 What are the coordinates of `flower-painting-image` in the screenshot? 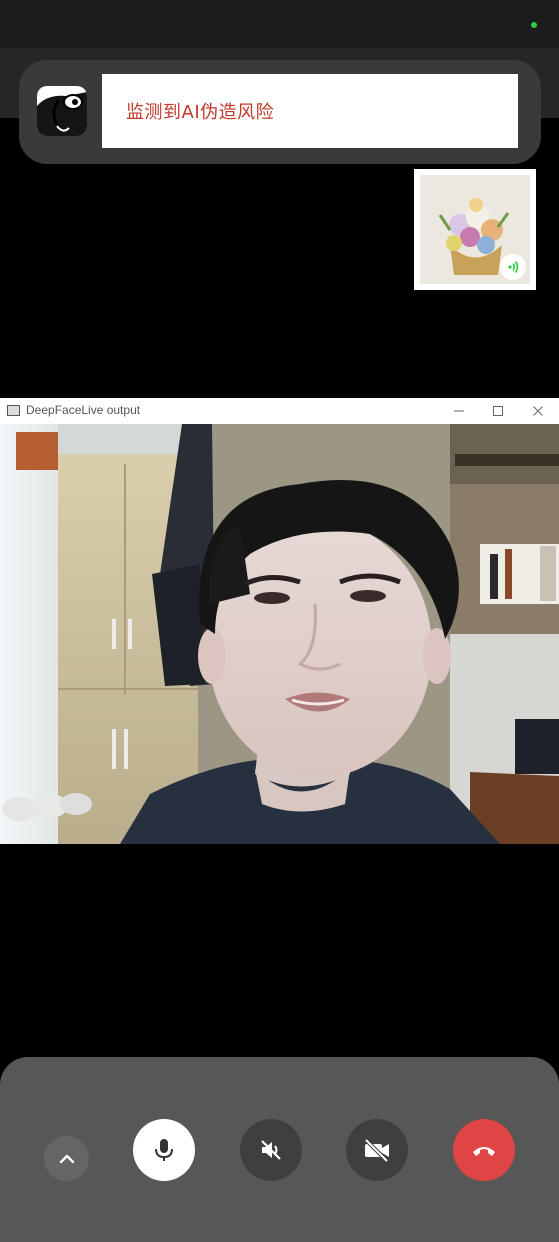 It's located at (475, 229).